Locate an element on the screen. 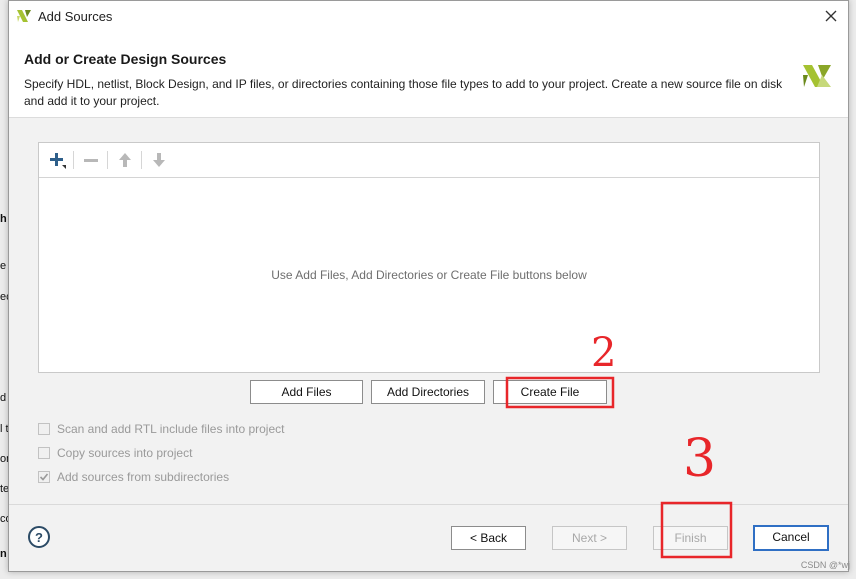 The height and width of the screenshot is (579, 856). footer-divider is located at coordinates (428, 504).